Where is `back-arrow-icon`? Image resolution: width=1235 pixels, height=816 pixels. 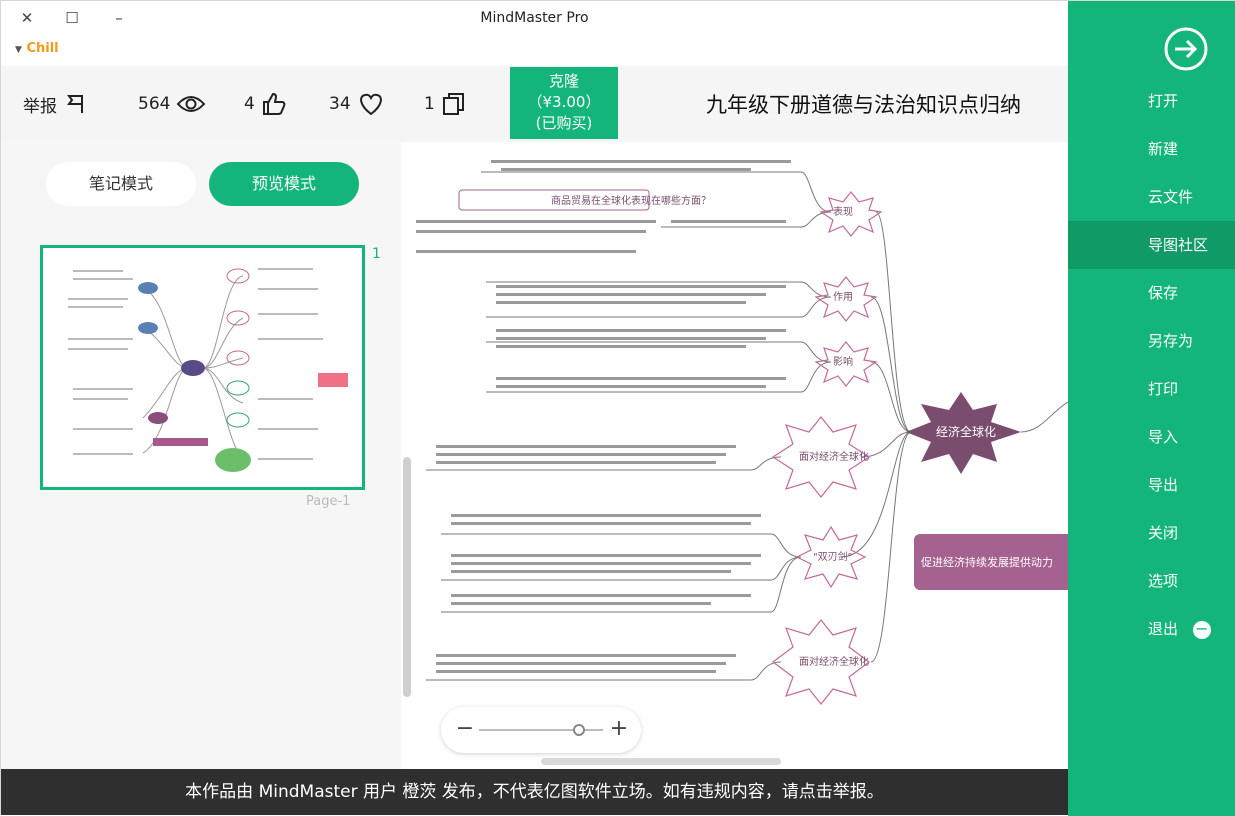 back-arrow-icon is located at coordinates (1186, 51).